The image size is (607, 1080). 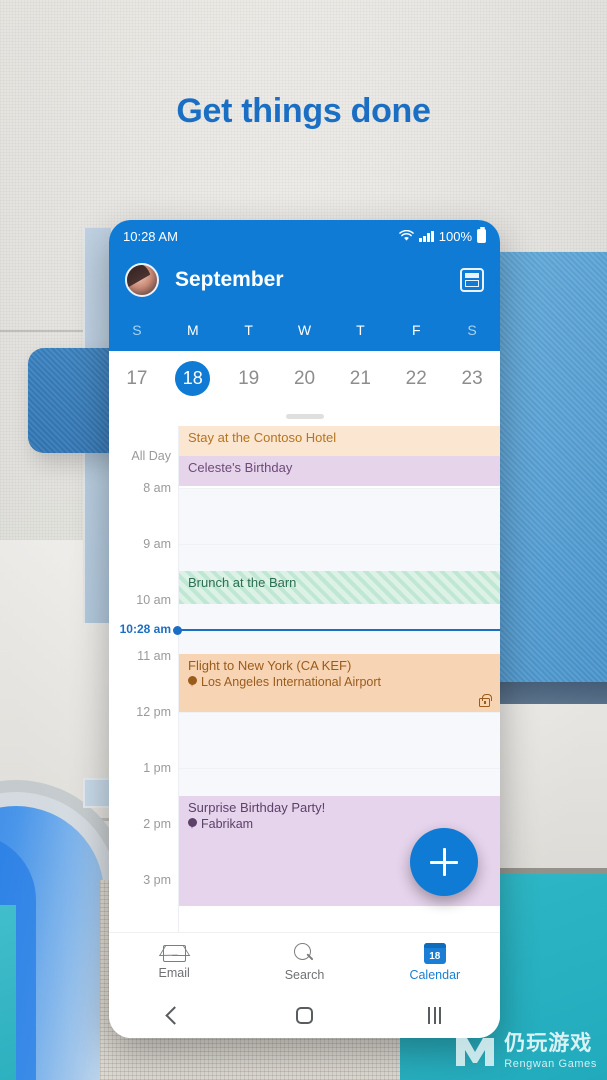 I want to click on recents-bars-icon, so click(x=435, y=1015).